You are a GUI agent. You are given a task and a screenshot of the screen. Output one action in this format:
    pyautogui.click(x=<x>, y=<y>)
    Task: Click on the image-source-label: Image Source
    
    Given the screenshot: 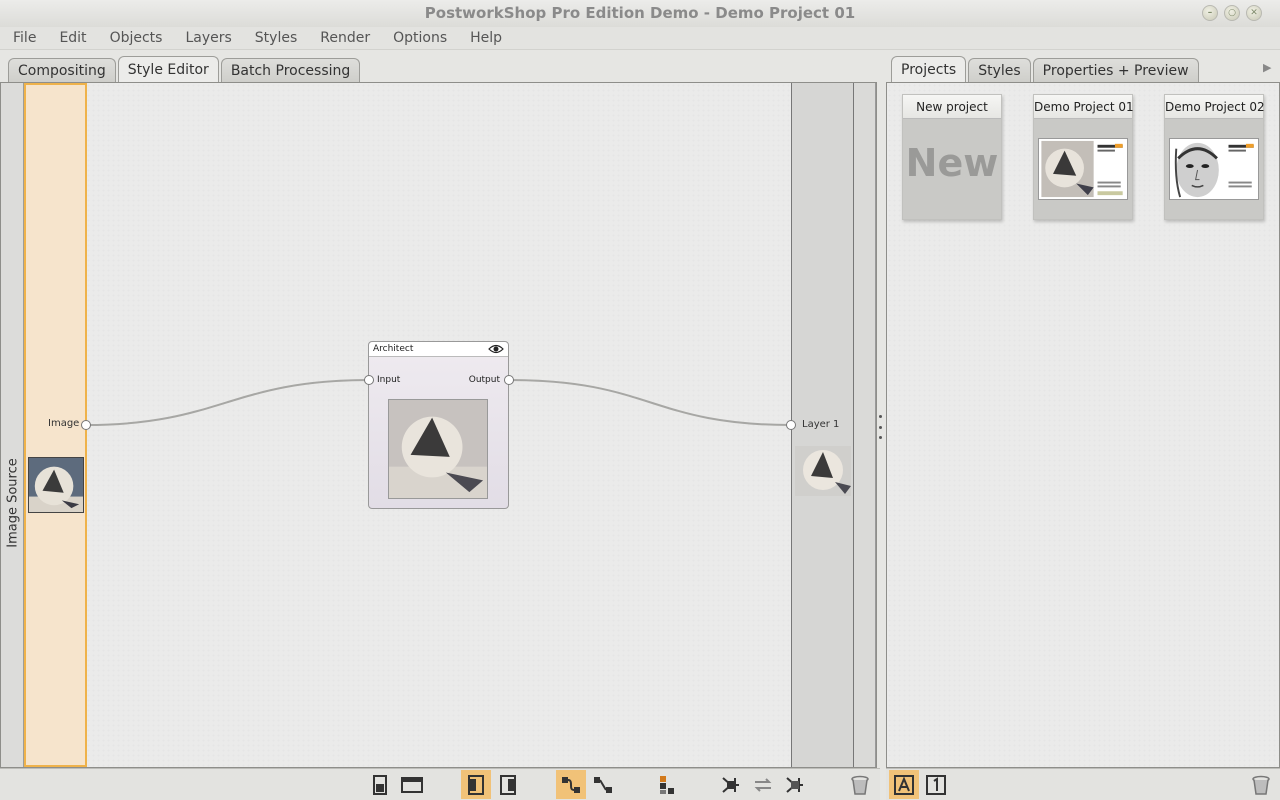 What is the action you would take?
    pyautogui.click(x=13, y=503)
    